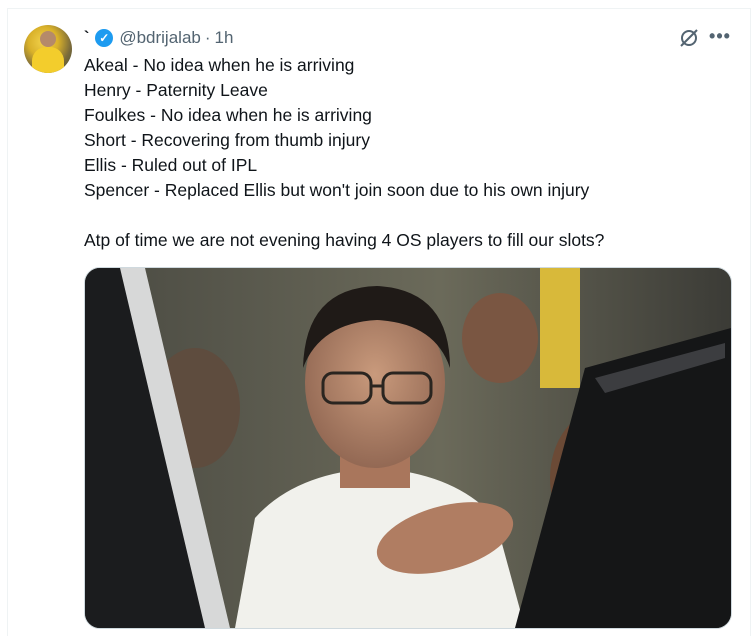 Image resolution: width=755 pixels, height=636 pixels. Describe the element at coordinates (227, 140) in the screenshot. I see `text-line: Short - Recovering from thumb injury` at that location.